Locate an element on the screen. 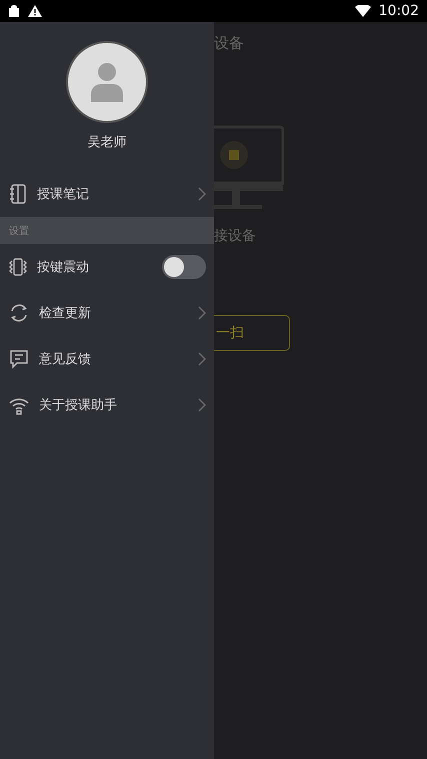 The image size is (427, 759). user-name: 吴老师 is located at coordinates (107, 142).